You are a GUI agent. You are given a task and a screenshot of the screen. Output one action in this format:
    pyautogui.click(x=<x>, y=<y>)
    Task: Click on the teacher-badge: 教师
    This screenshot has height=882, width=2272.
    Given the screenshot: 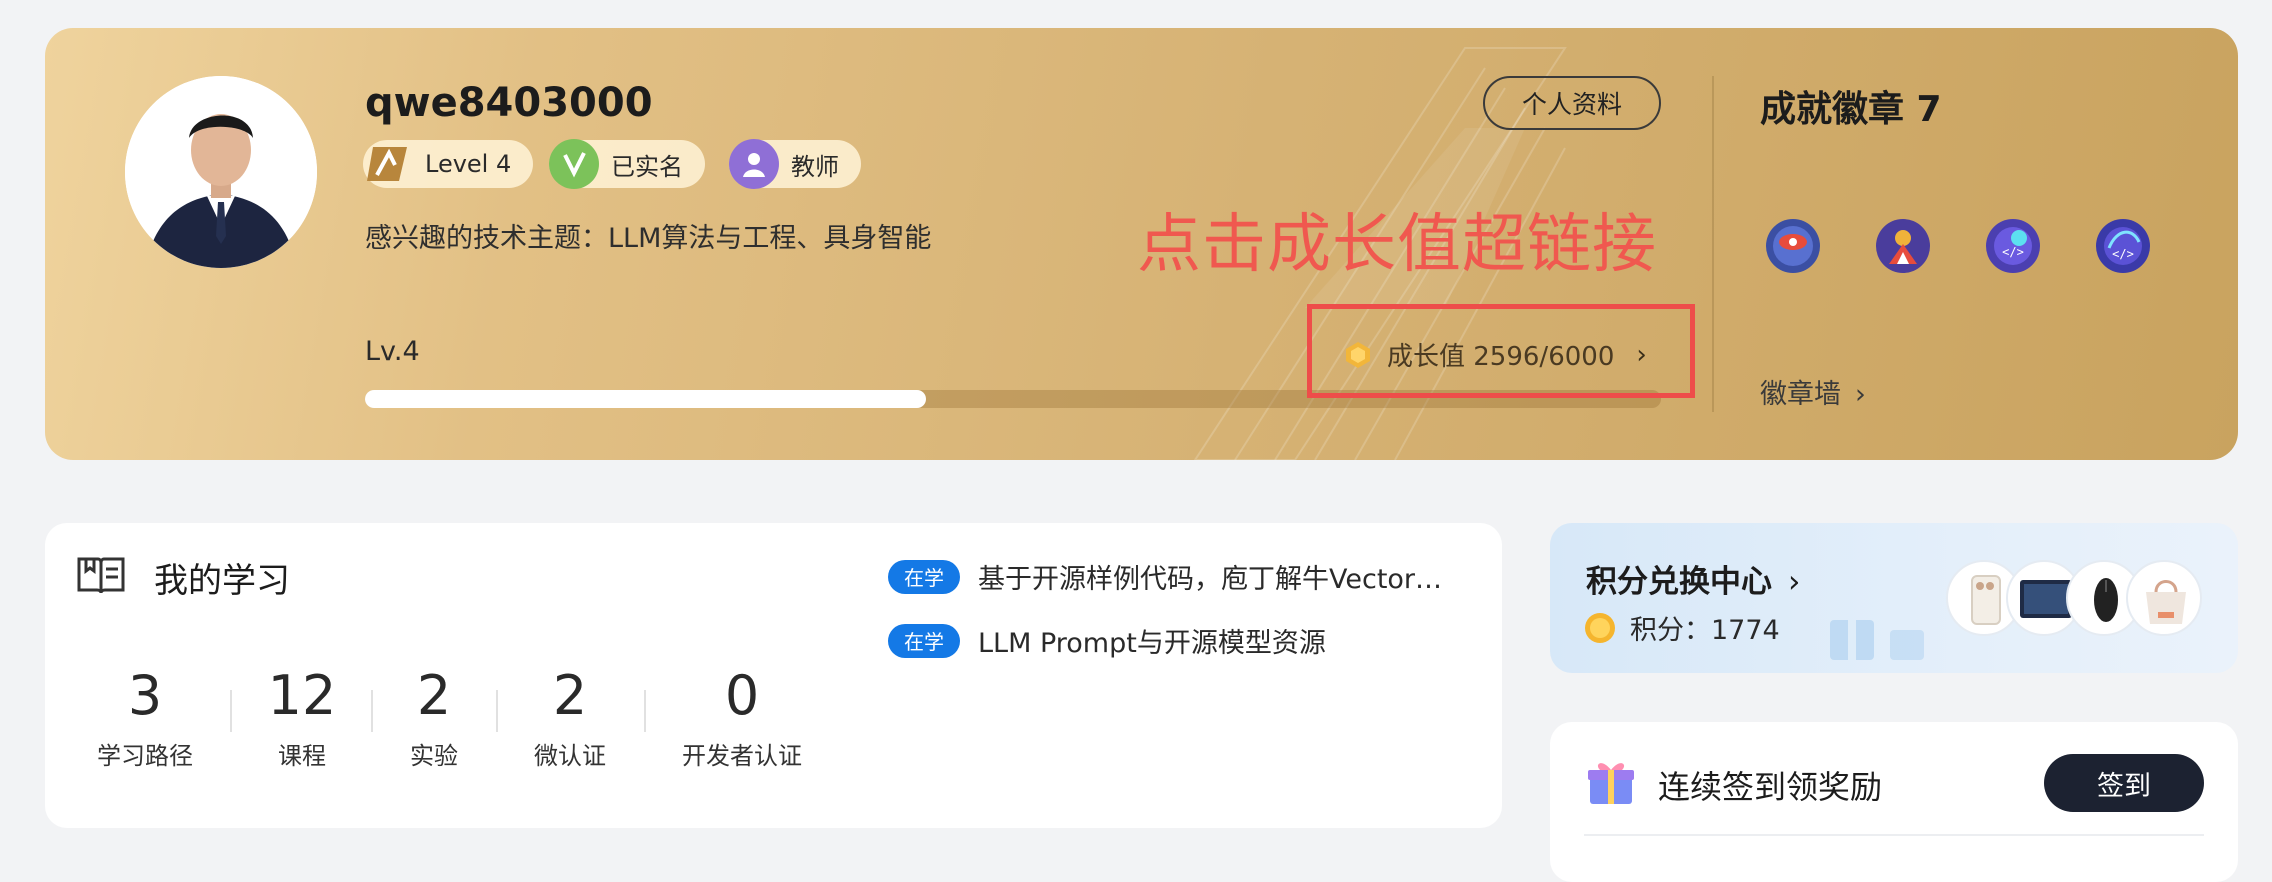 What is the action you would take?
    pyautogui.click(x=795, y=164)
    